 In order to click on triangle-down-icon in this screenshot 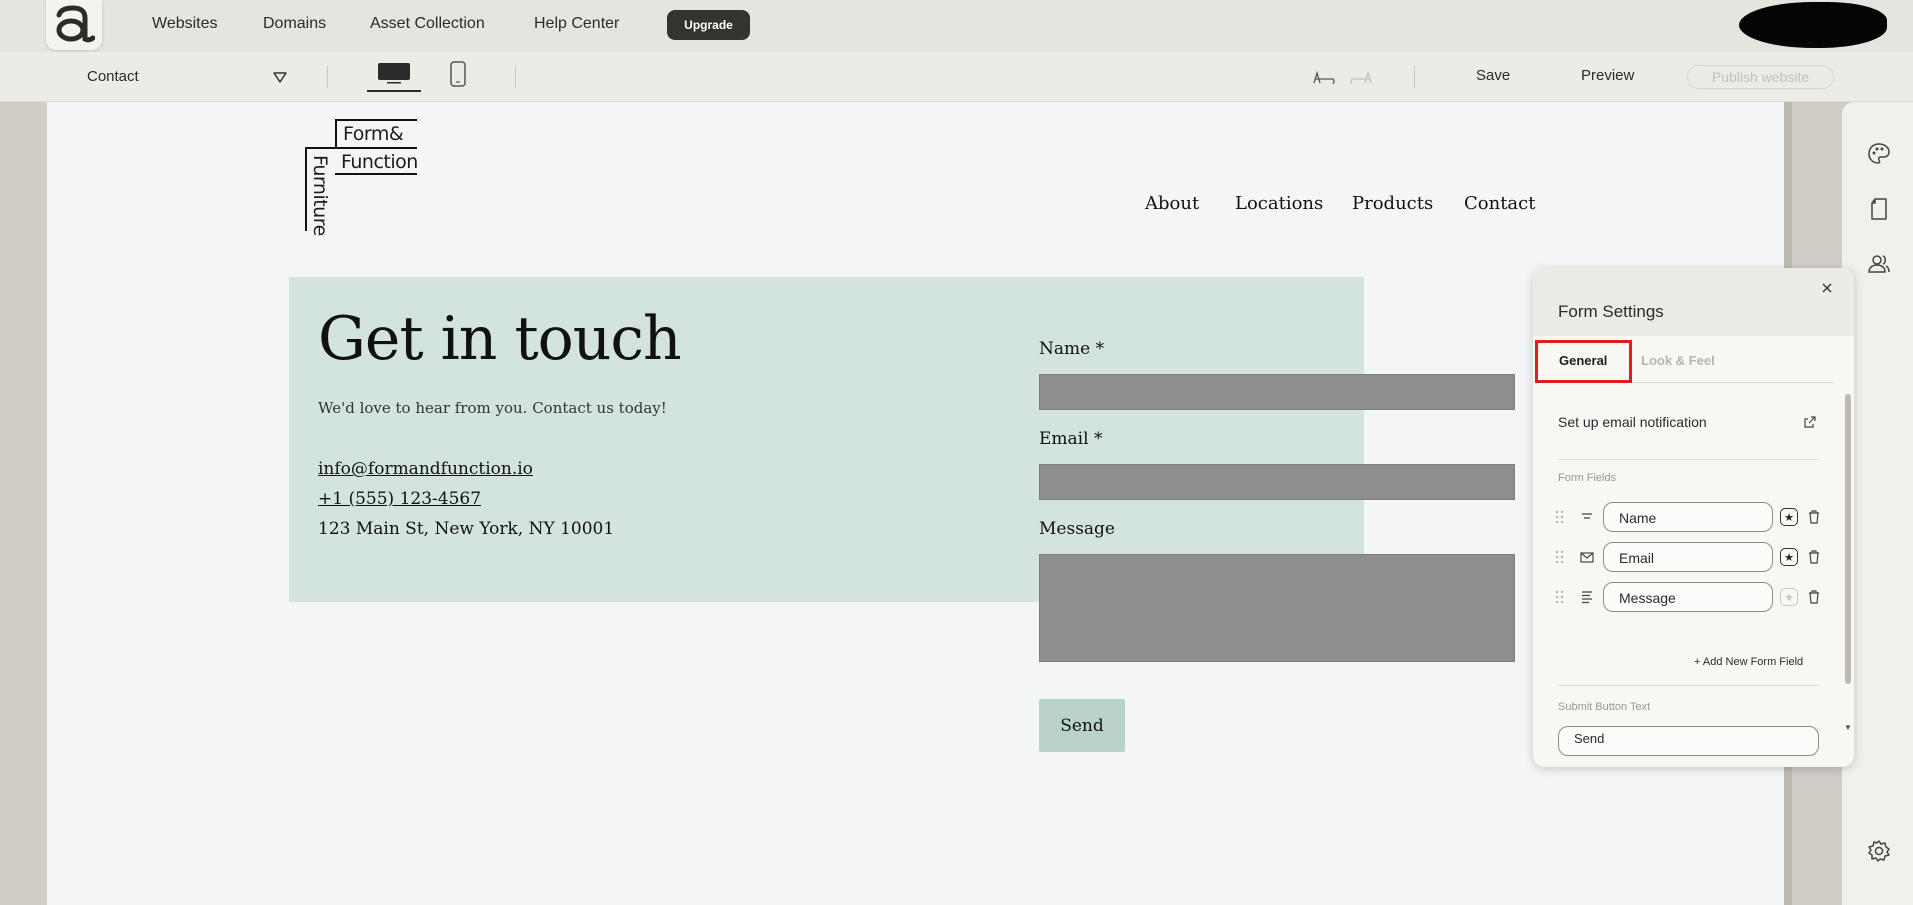, I will do `click(280, 77)`.